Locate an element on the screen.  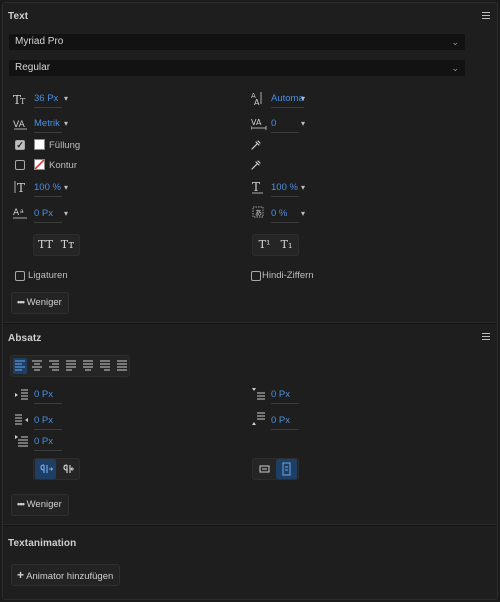
space-after-value: 0 Px is located at coordinates (285, 422).